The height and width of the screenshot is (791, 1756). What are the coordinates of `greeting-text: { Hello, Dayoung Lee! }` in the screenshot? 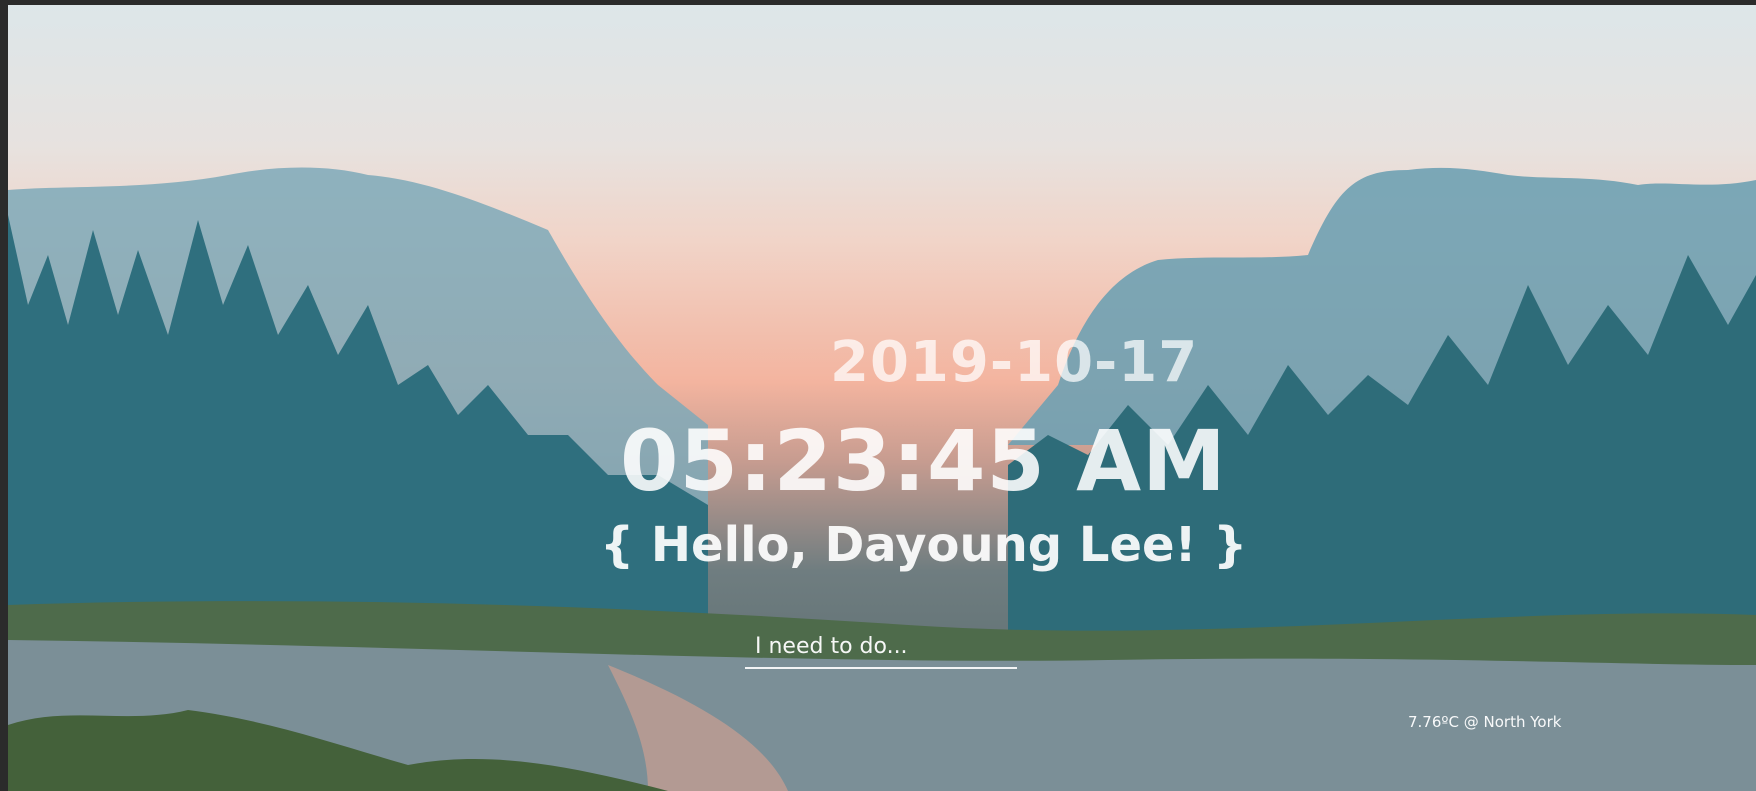 It's located at (924, 545).